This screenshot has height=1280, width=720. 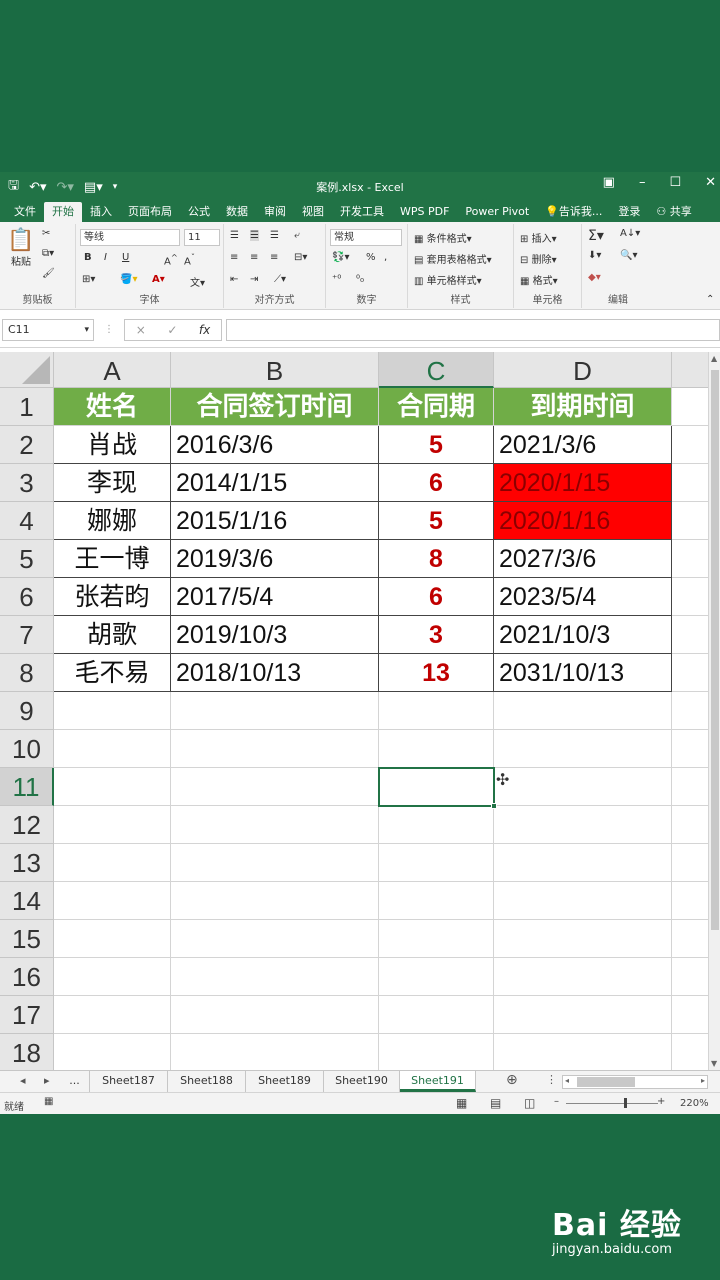 What do you see at coordinates (275, 635) in the screenshot?
I see `cell-signed: 2019/10/3` at bounding box center [275, 635].